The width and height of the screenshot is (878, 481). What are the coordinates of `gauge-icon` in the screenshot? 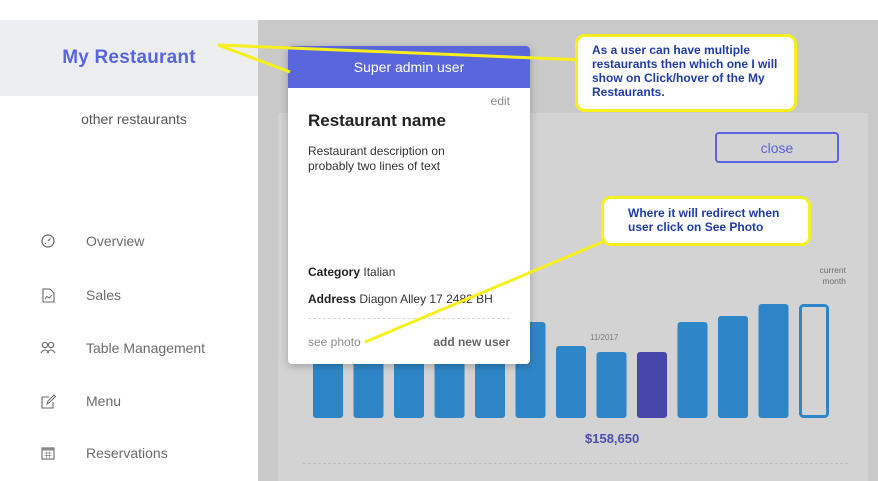 It's located at (48, 241).